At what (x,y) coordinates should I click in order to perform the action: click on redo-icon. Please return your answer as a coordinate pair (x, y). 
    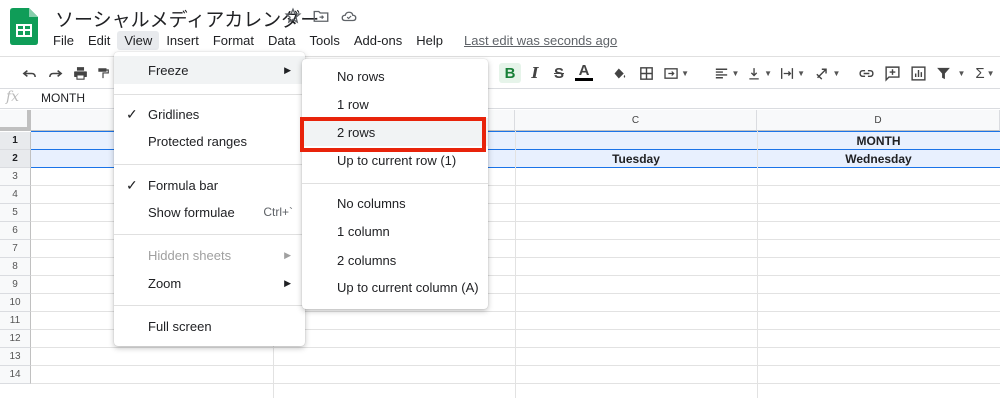
    Looking at the image, I should click on (55, 73).